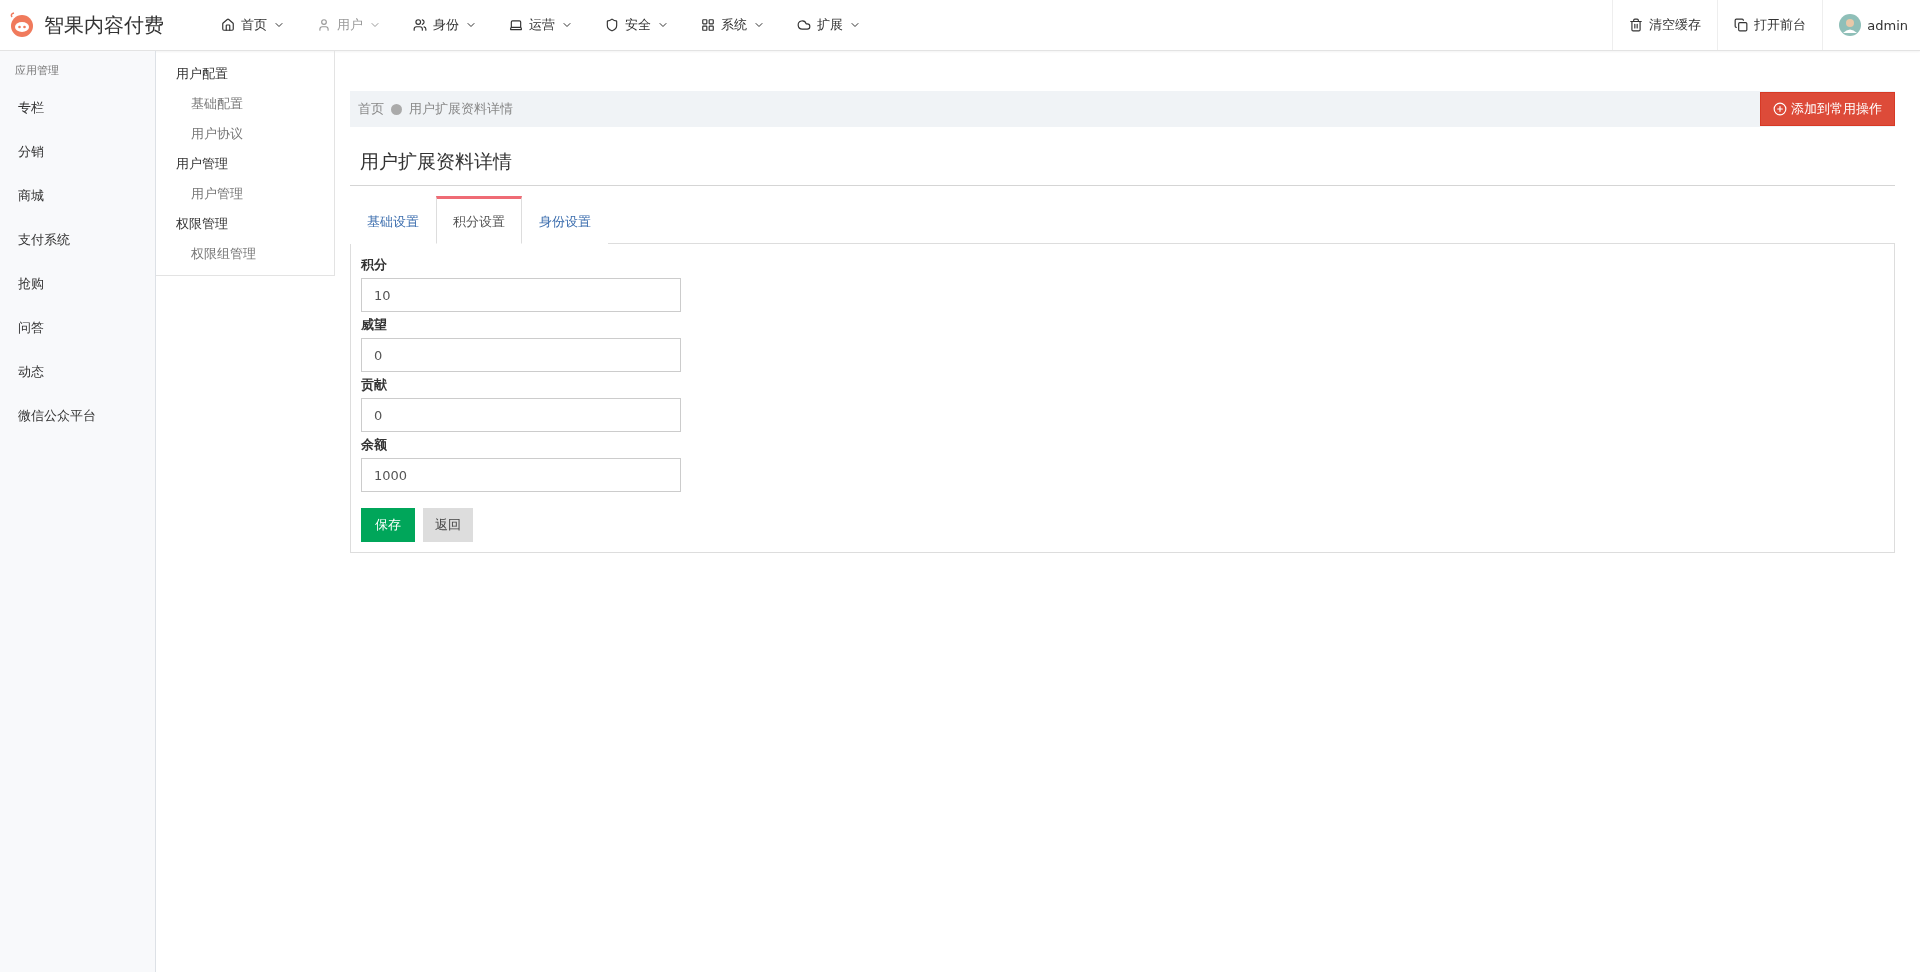 This screenshot has height=972, width=1920. What do you see at coordinates (708, 25) in the screenshot?
I see `grid-icon` at bounding box center [708, 25].